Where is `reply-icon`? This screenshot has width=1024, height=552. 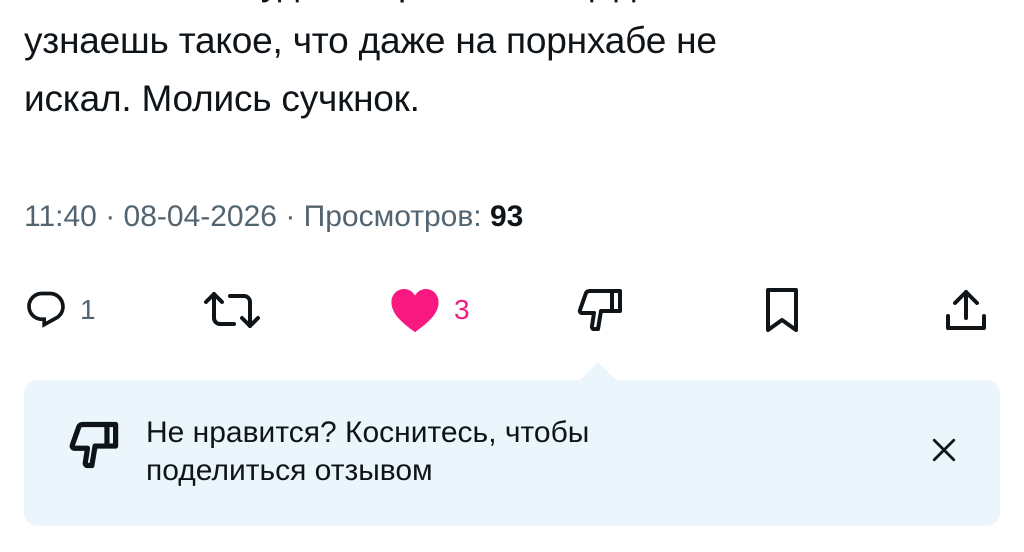
reply-icon is located at coordinates (46, 310).